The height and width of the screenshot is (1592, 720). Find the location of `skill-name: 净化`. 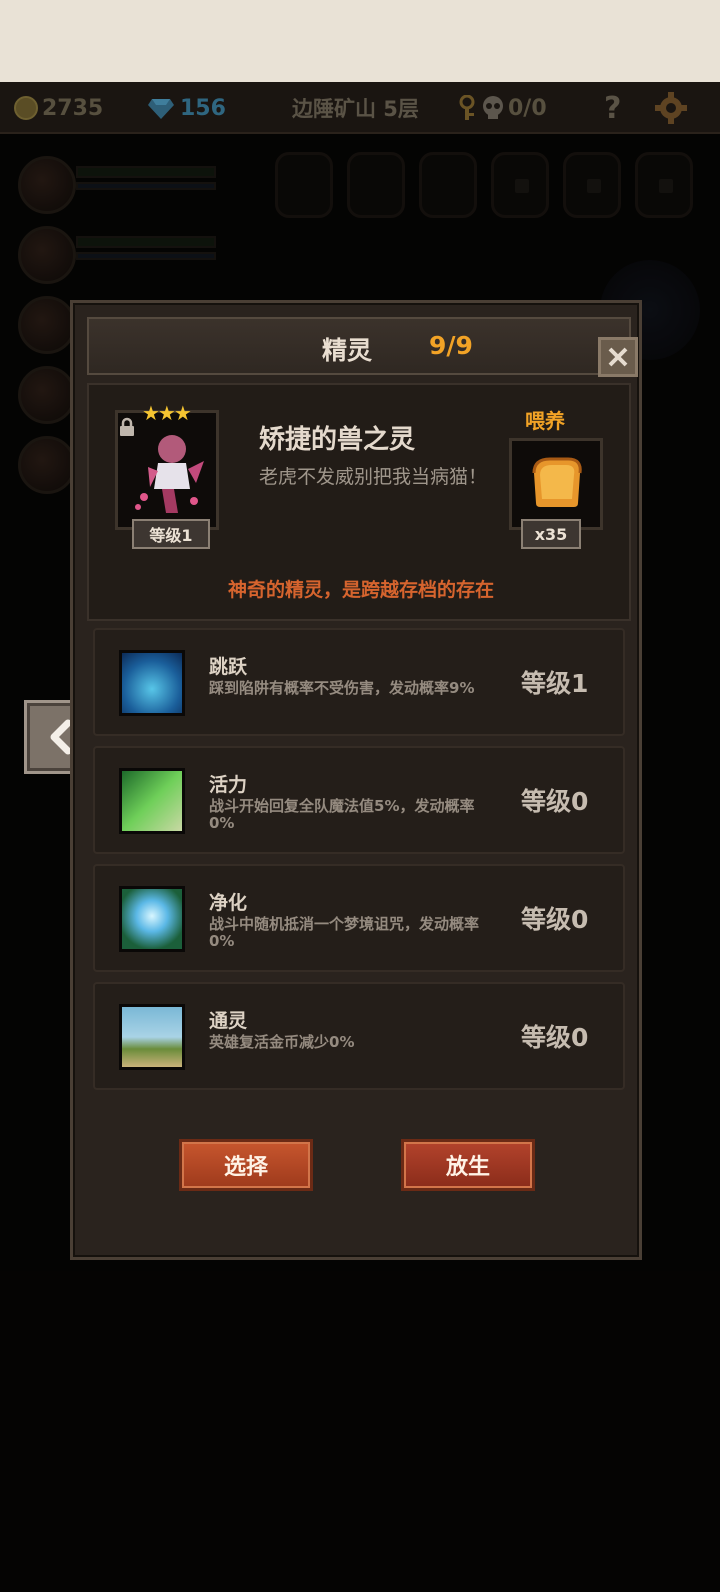

skill-name: 净化 is located at coordinates (228, 903).